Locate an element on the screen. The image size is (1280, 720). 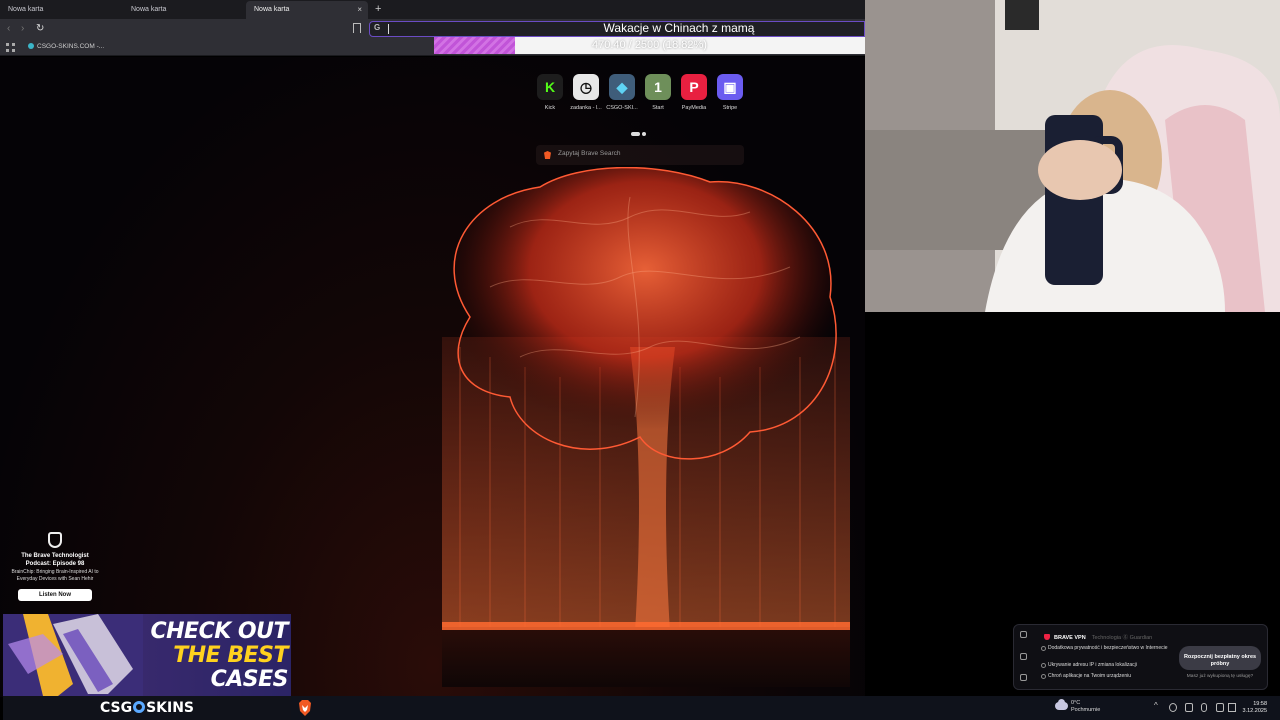
wifi-icon is located at coordinates (1220, 707).